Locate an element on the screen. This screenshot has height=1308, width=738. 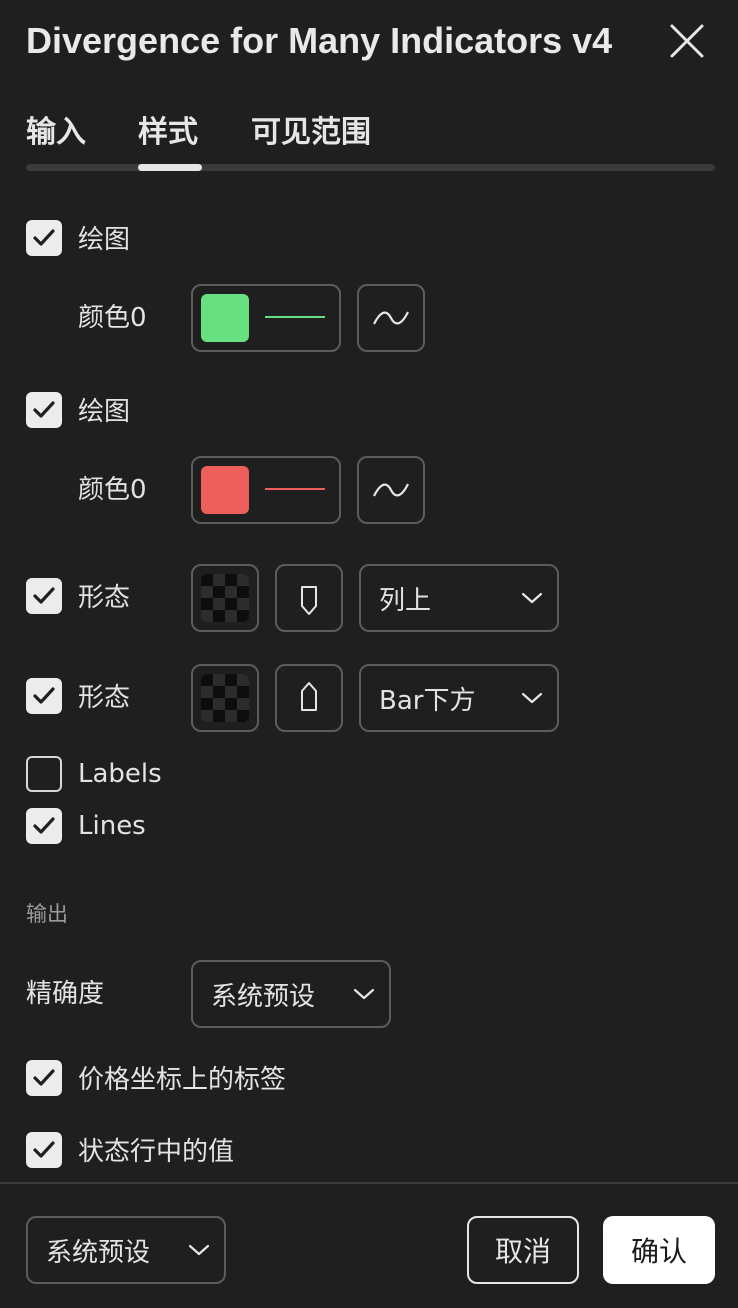
status-line-values-checkbox is located at coordinates (44, 1150).